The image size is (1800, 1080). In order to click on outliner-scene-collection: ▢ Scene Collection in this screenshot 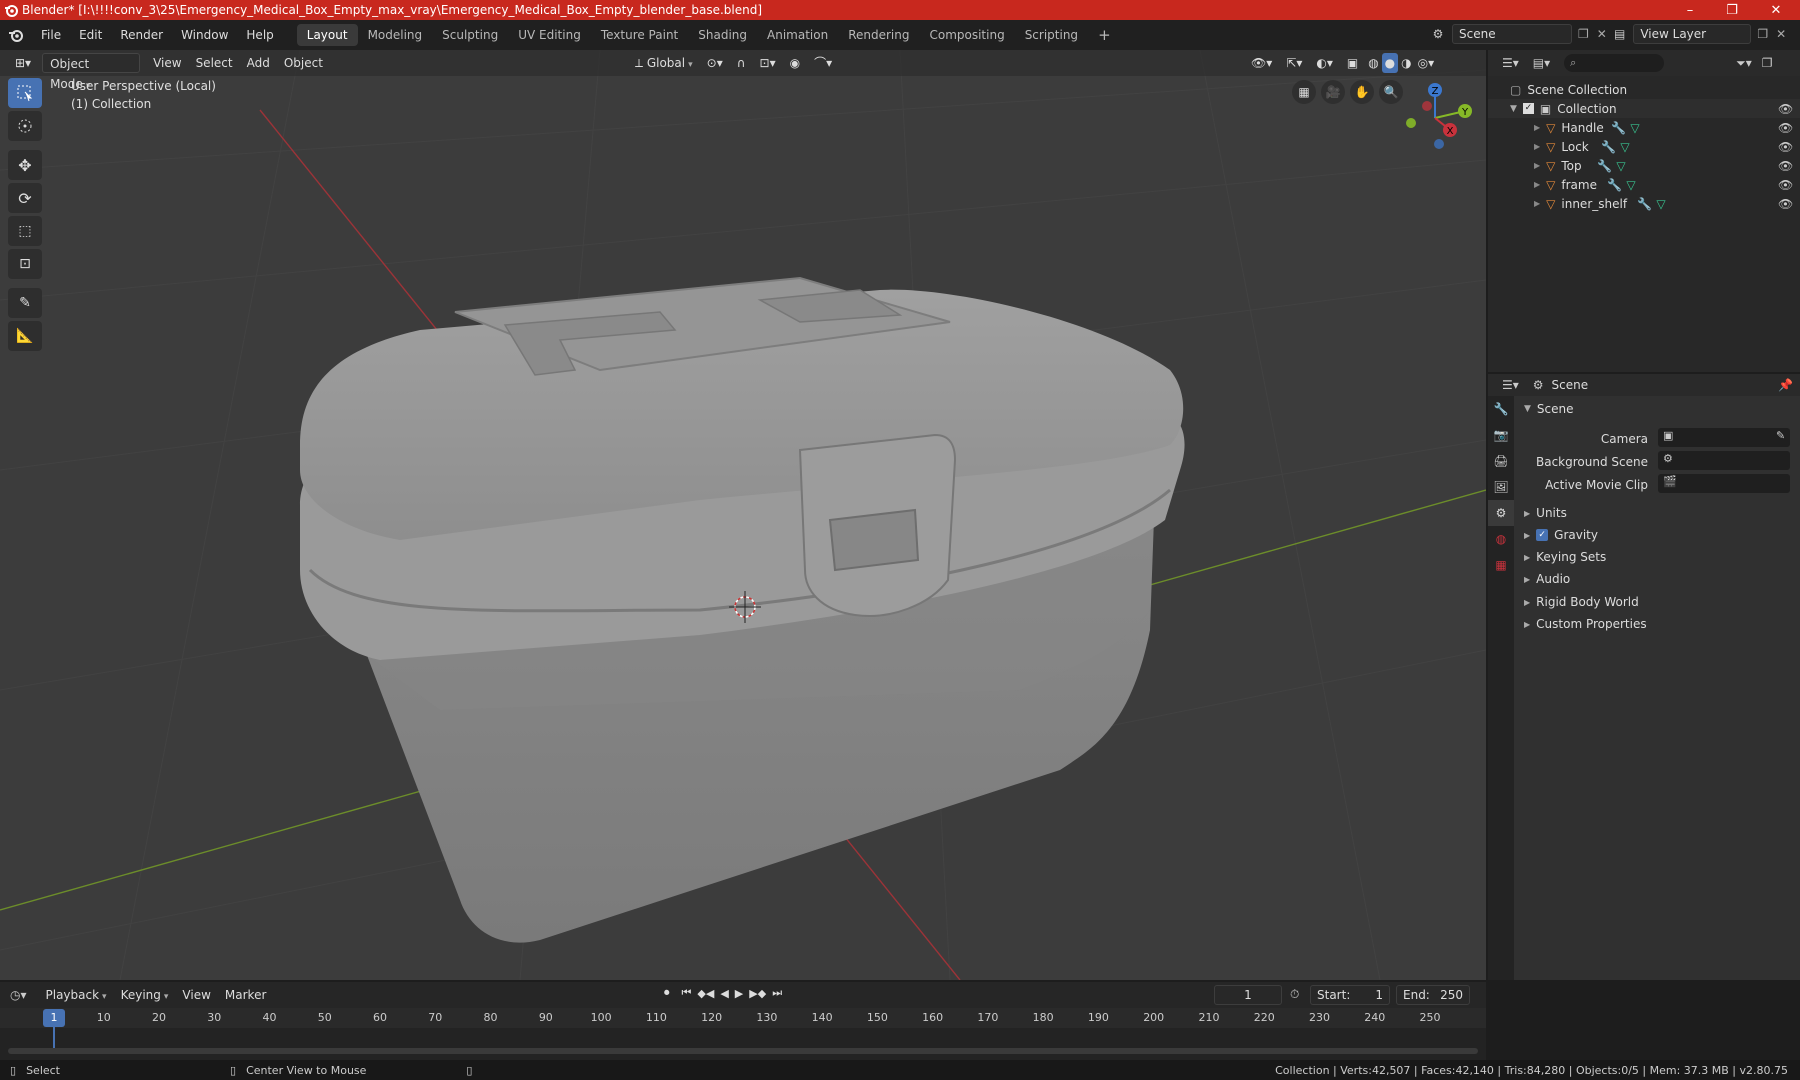, I will do `click(1644, 89)`.